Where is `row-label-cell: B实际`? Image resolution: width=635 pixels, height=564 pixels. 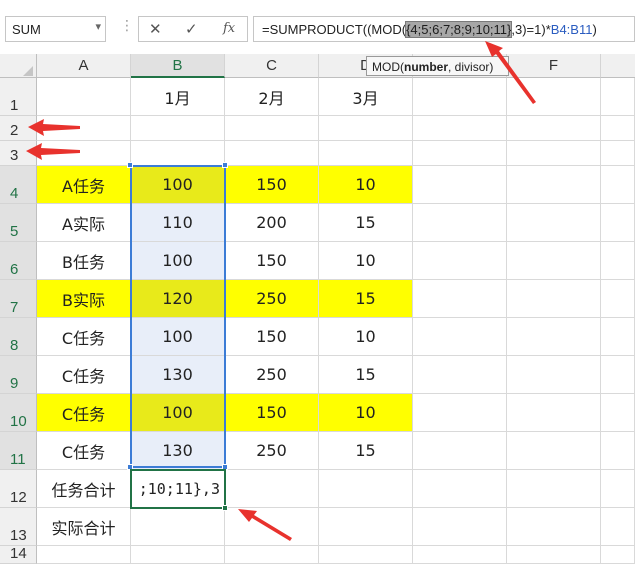
row-label-cell: B实际 is located at coordinates (84, 299).